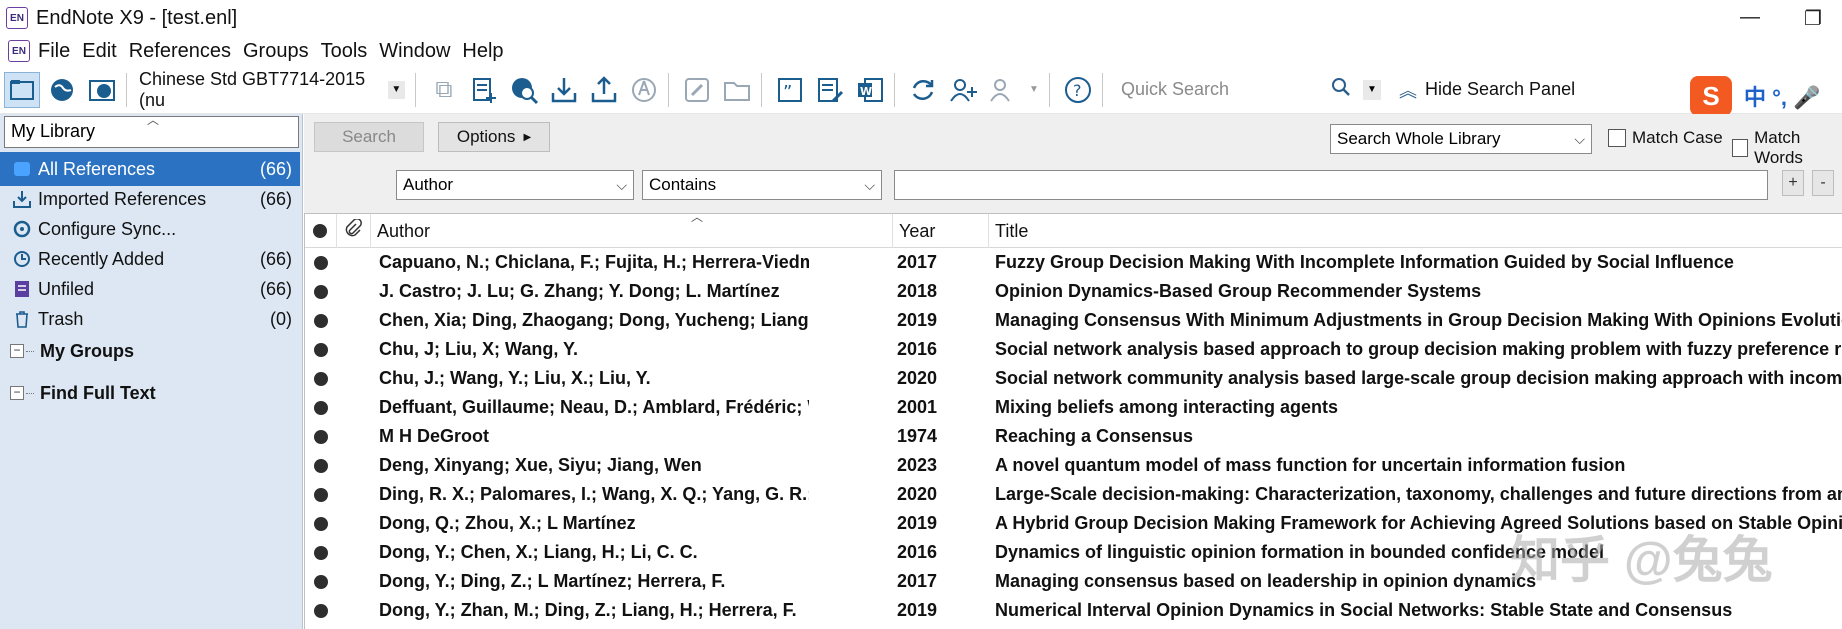  Describe the element at coordinates (1813, 18) in the screenshot. I see `restore-button: ❐` at that location.